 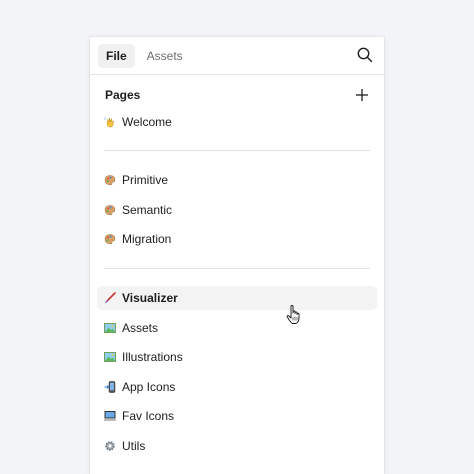 What do you see at coordinates (293, 314) in the screenshot?
I see `hand-pointer-cursor-icon` at bounding box center [293, 314].